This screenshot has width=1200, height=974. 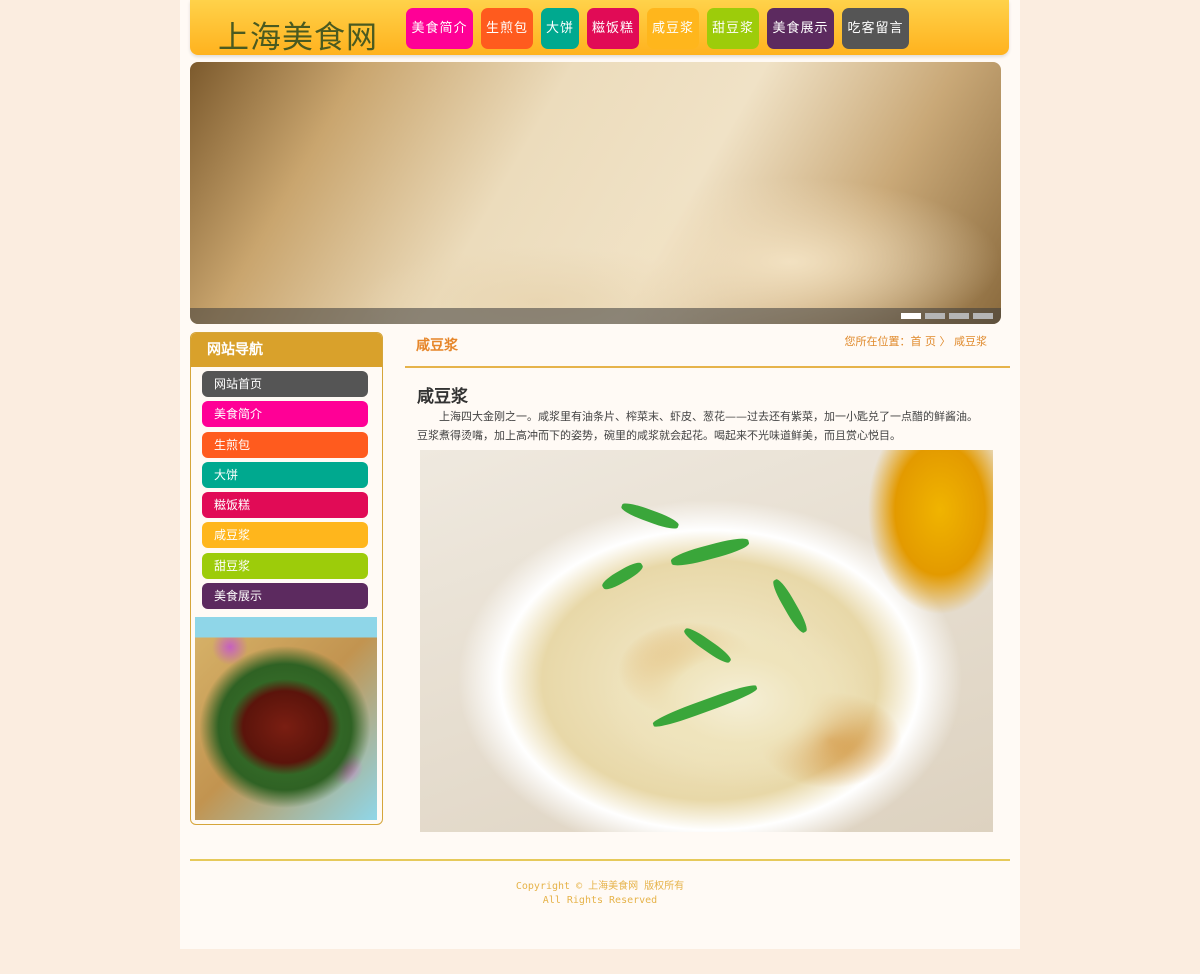 What do you see at coordinates (286, 350) in the screenshot?
I see `sidebar-title: 网站导航` at bounding box center [286, 350].